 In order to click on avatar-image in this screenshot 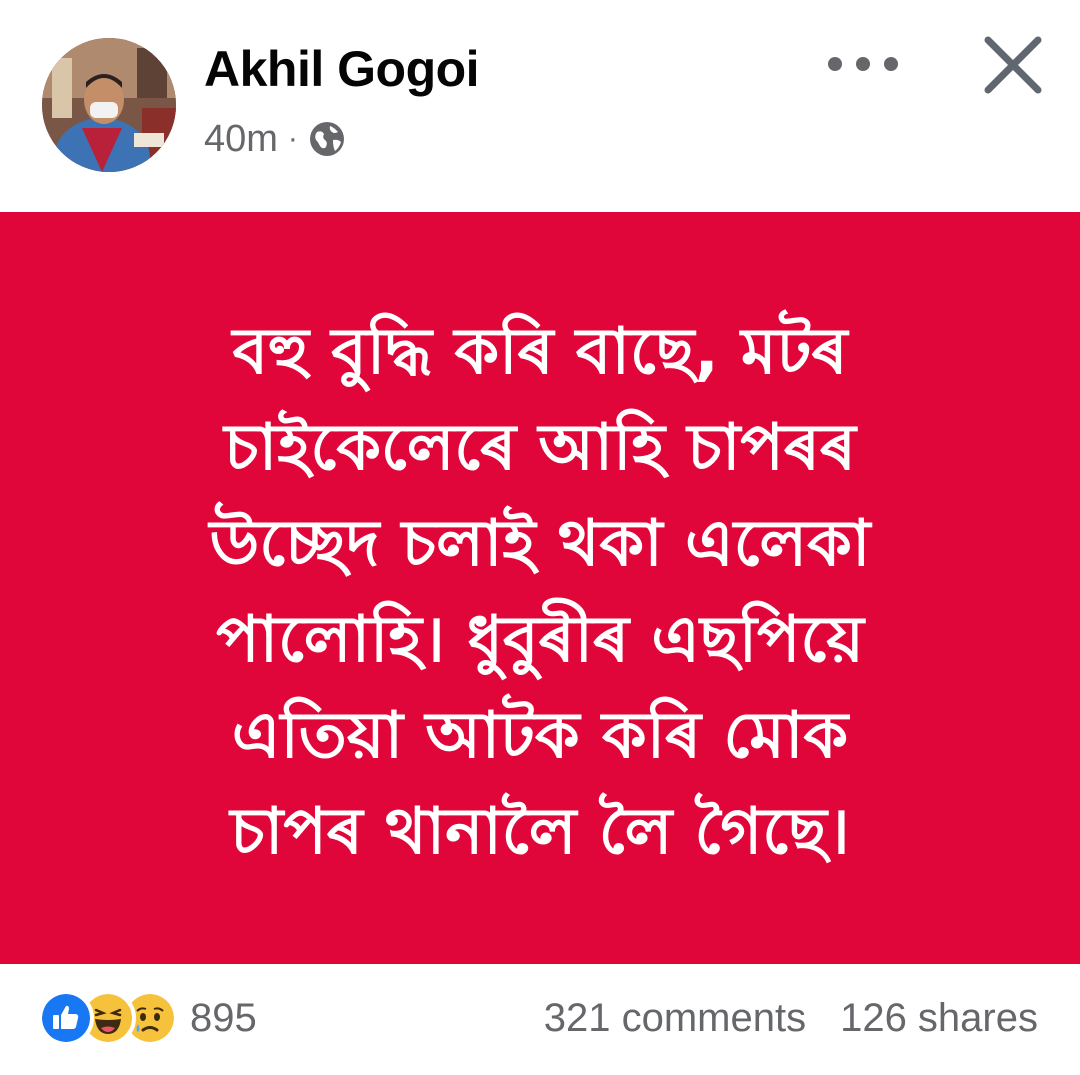, I will do `click(109, 105)`.